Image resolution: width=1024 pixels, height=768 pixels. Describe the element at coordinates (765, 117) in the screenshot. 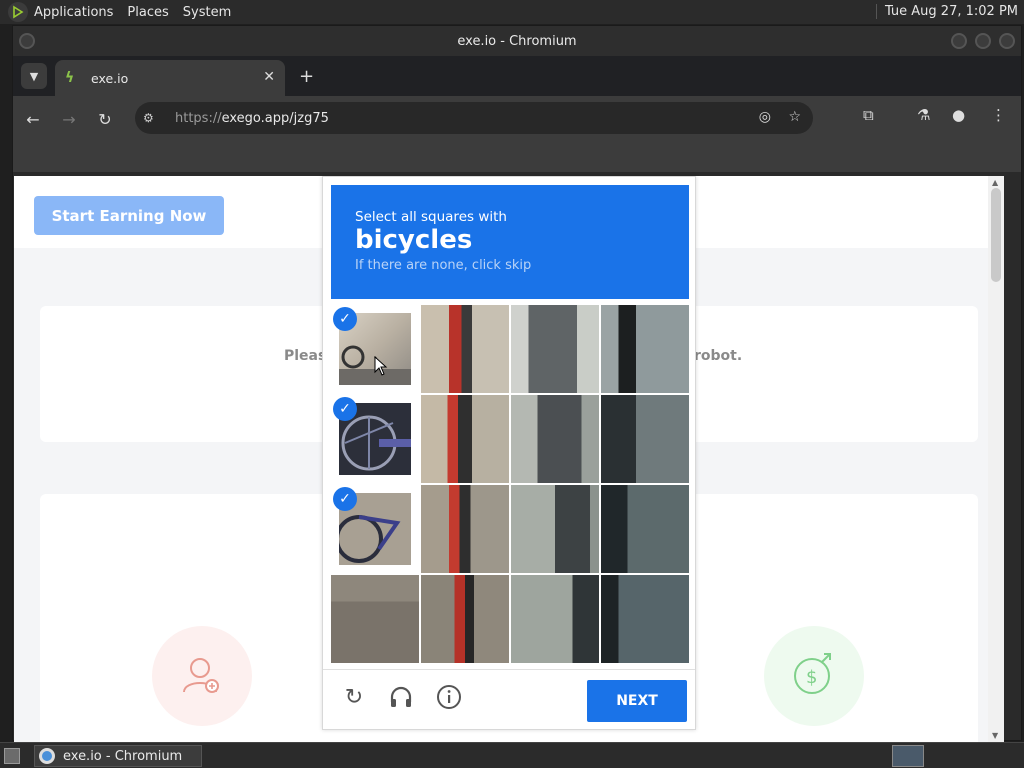

I see `tracking-protection-icon: ◎` at that location.